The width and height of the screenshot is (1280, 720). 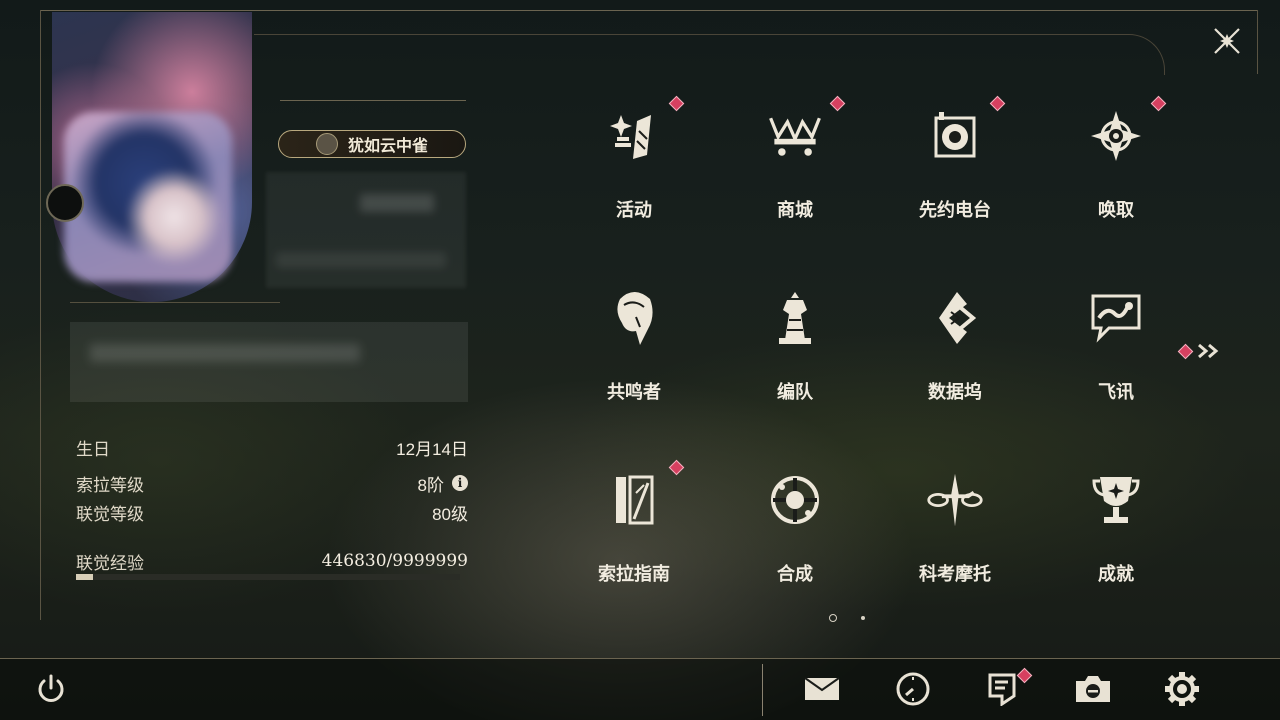 I want to click on time-button, so click(x=913, y=689).